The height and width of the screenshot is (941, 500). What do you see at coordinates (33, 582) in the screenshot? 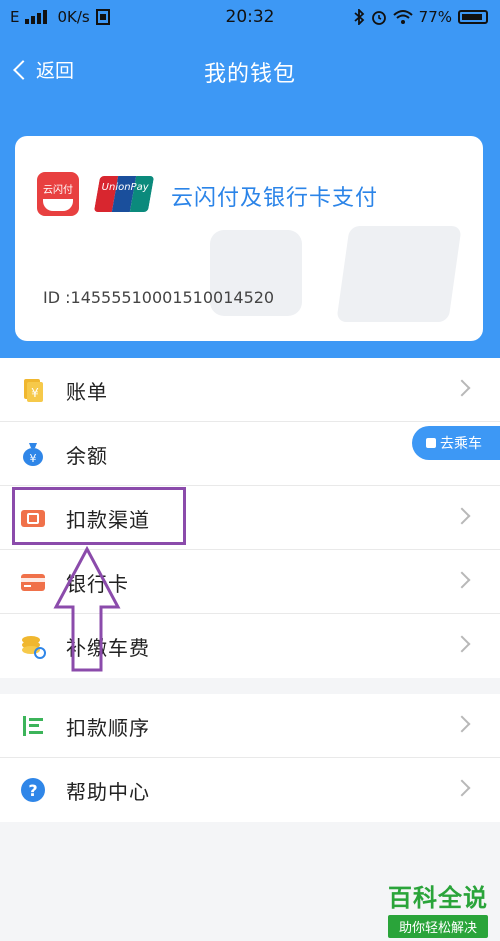
I see `bank-card-icon` at bounding box center [33, 582].